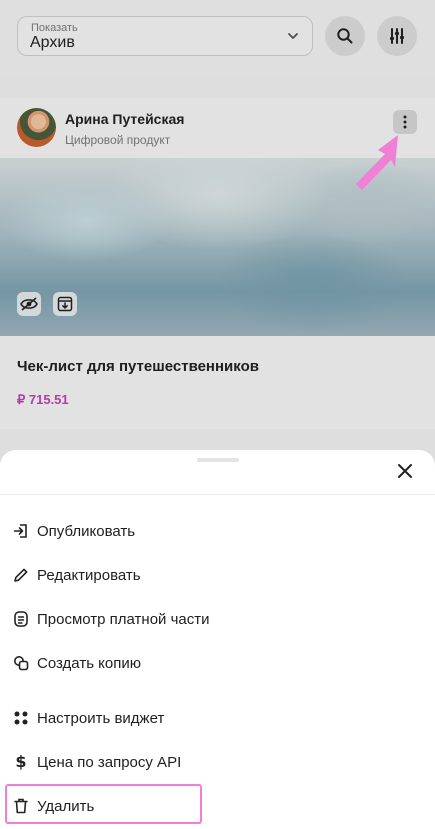 The width and height of the screenshot is (435, 829). What do you see at coordinates (217, 494) in the screenshot?
I see `sheet-divider` at bounding box center [217, 494].